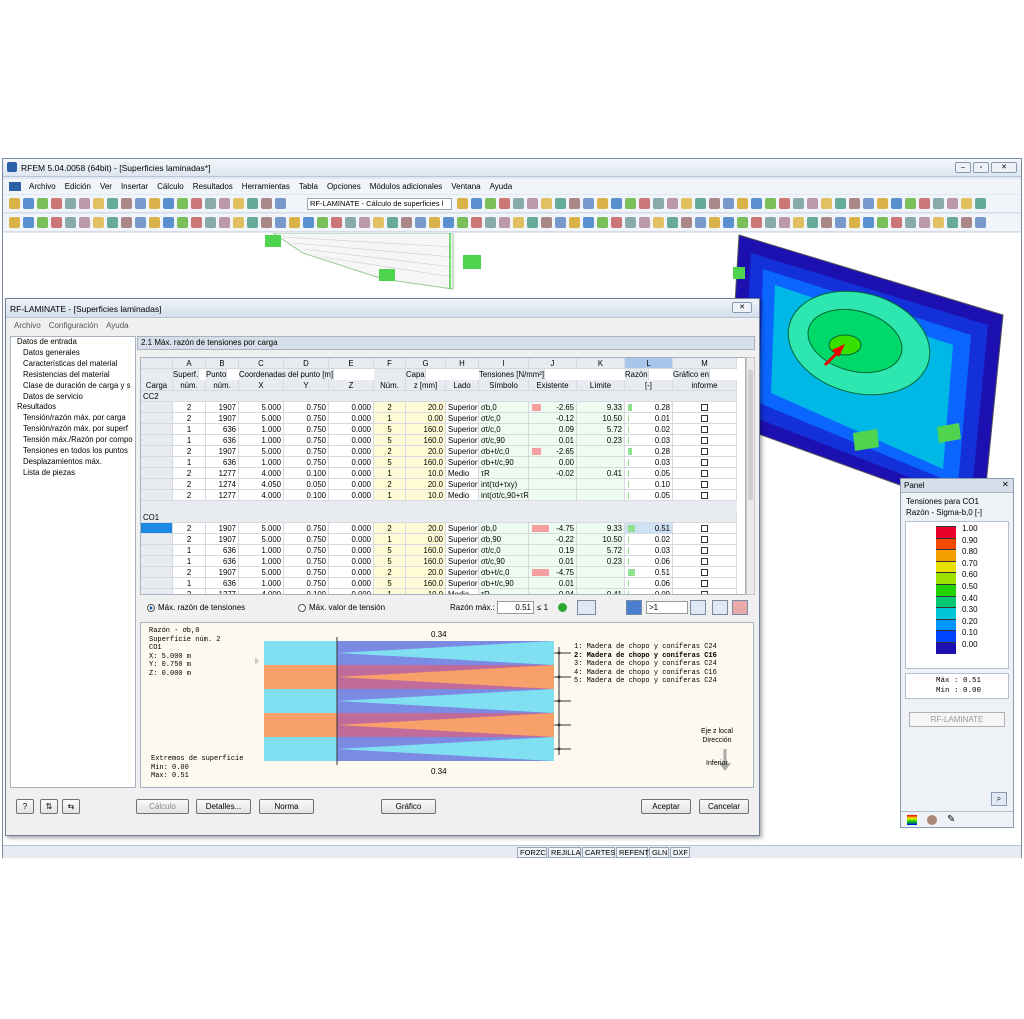 The width and height of the screenshot is (1024, 1019). Describe the element at coordinates (302, 608) in the screenshot. I see `radio-max-stress` at that location.